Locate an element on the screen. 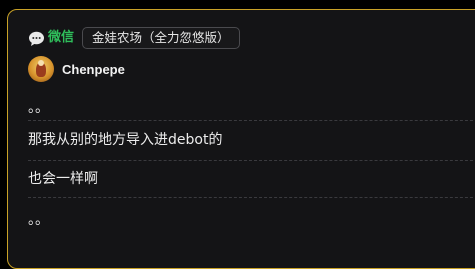  user-row: Chenpepe is located at coordinates (76, 69).